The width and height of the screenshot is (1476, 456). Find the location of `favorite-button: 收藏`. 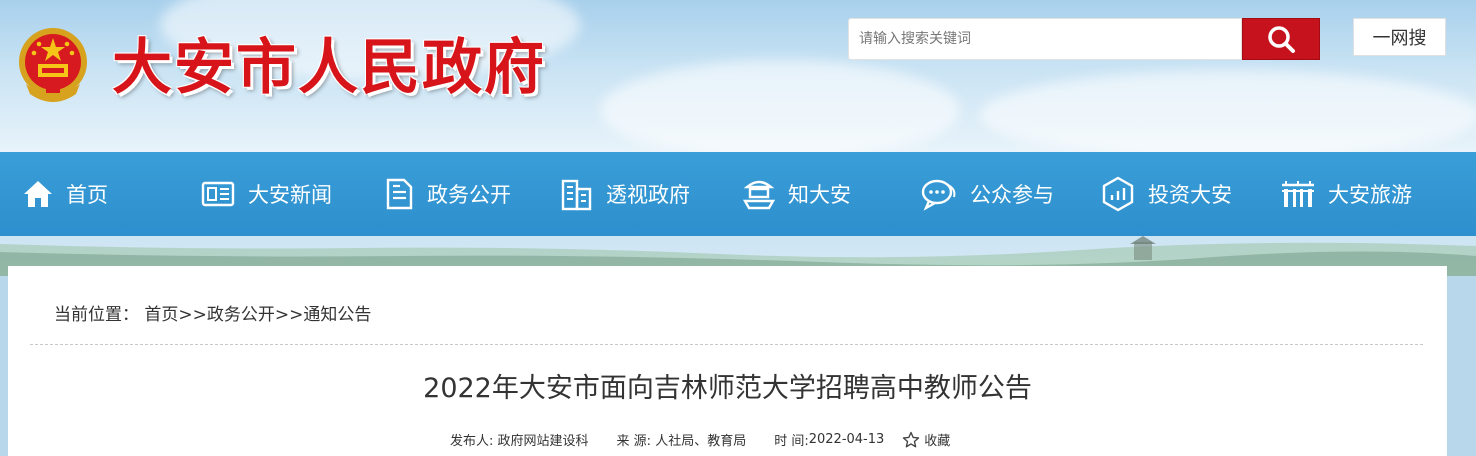

favorite-button: 收藏 is located at coordinates (926, 439).